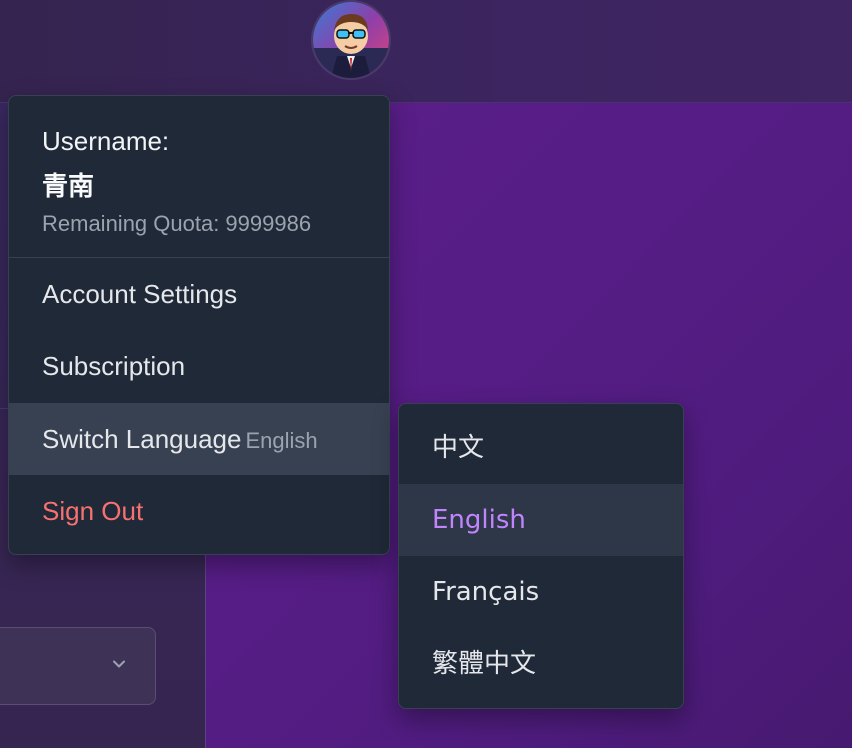  I want to click on menu-item-switch-language: Switch Language English, so click(199, 439).